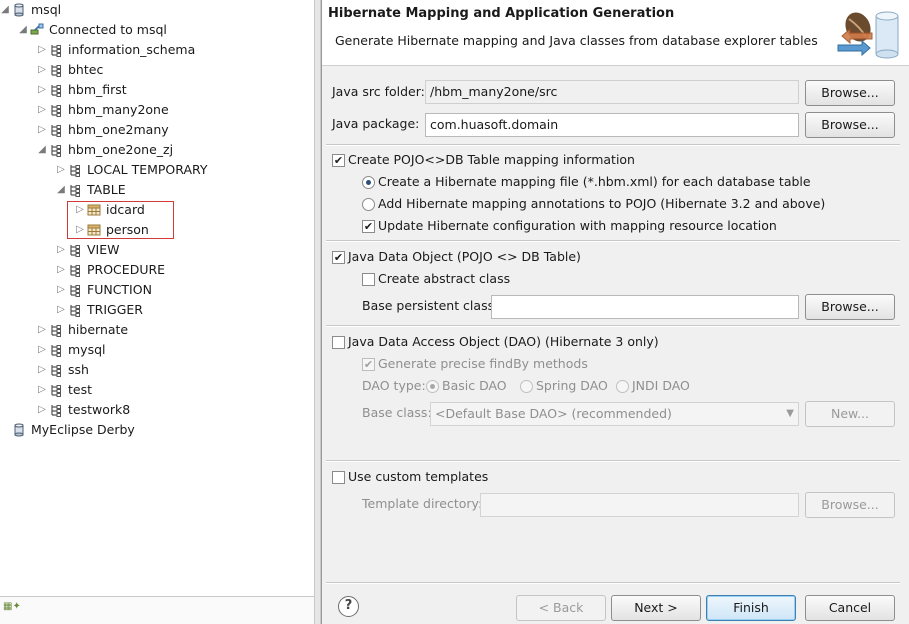 This screenshot has width=909, height=624. I want to click on findby-checkbox: ✔, so click(368, 364).